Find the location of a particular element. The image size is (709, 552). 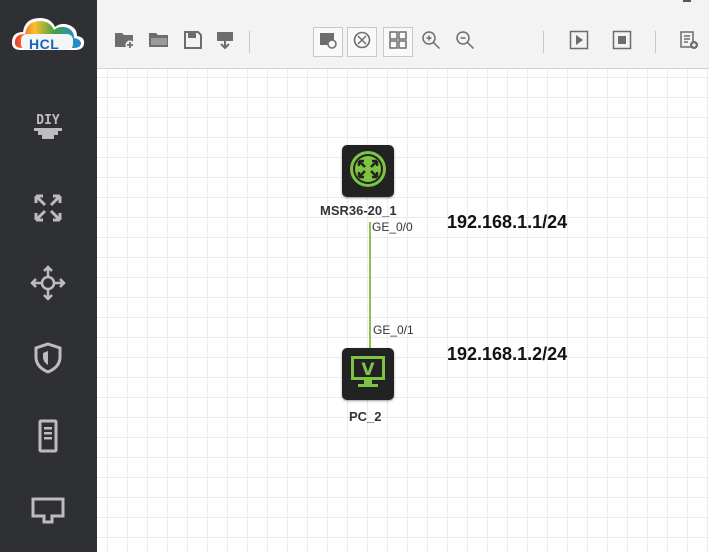

play-icon is located at coordinates (579, 42).